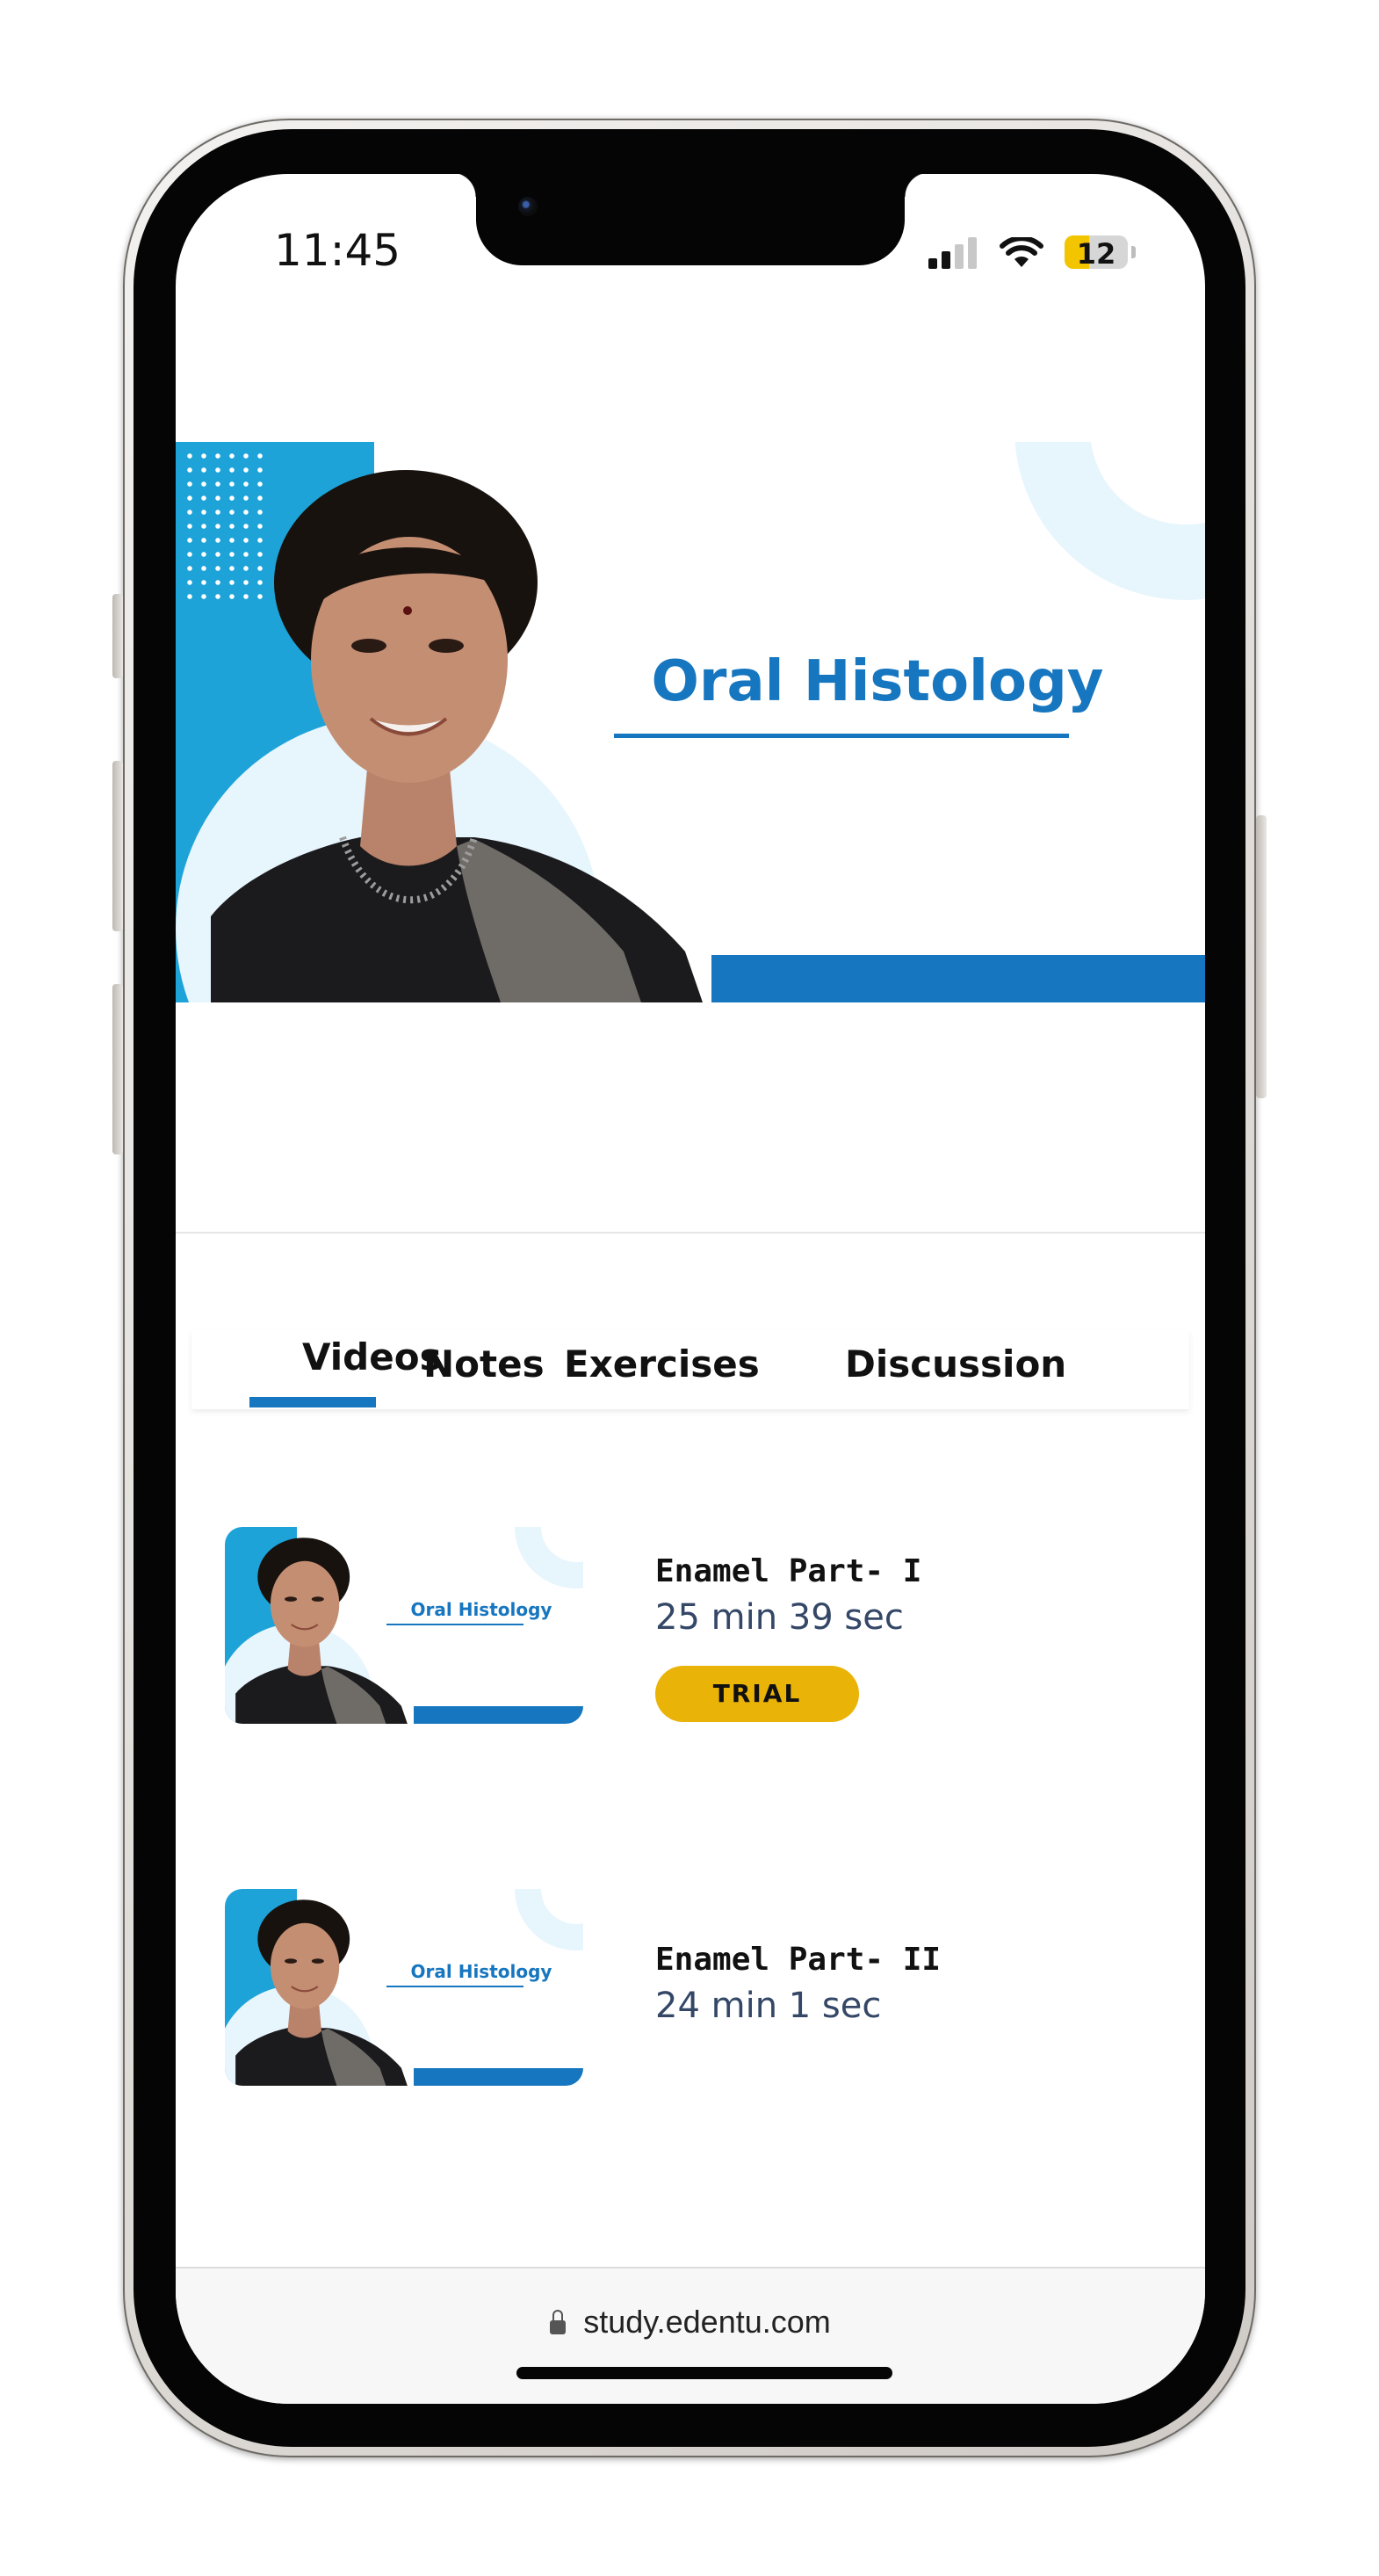 This screenshot has height=2576, width=1379. I want to click on instructor-photo, so click(457, 736).